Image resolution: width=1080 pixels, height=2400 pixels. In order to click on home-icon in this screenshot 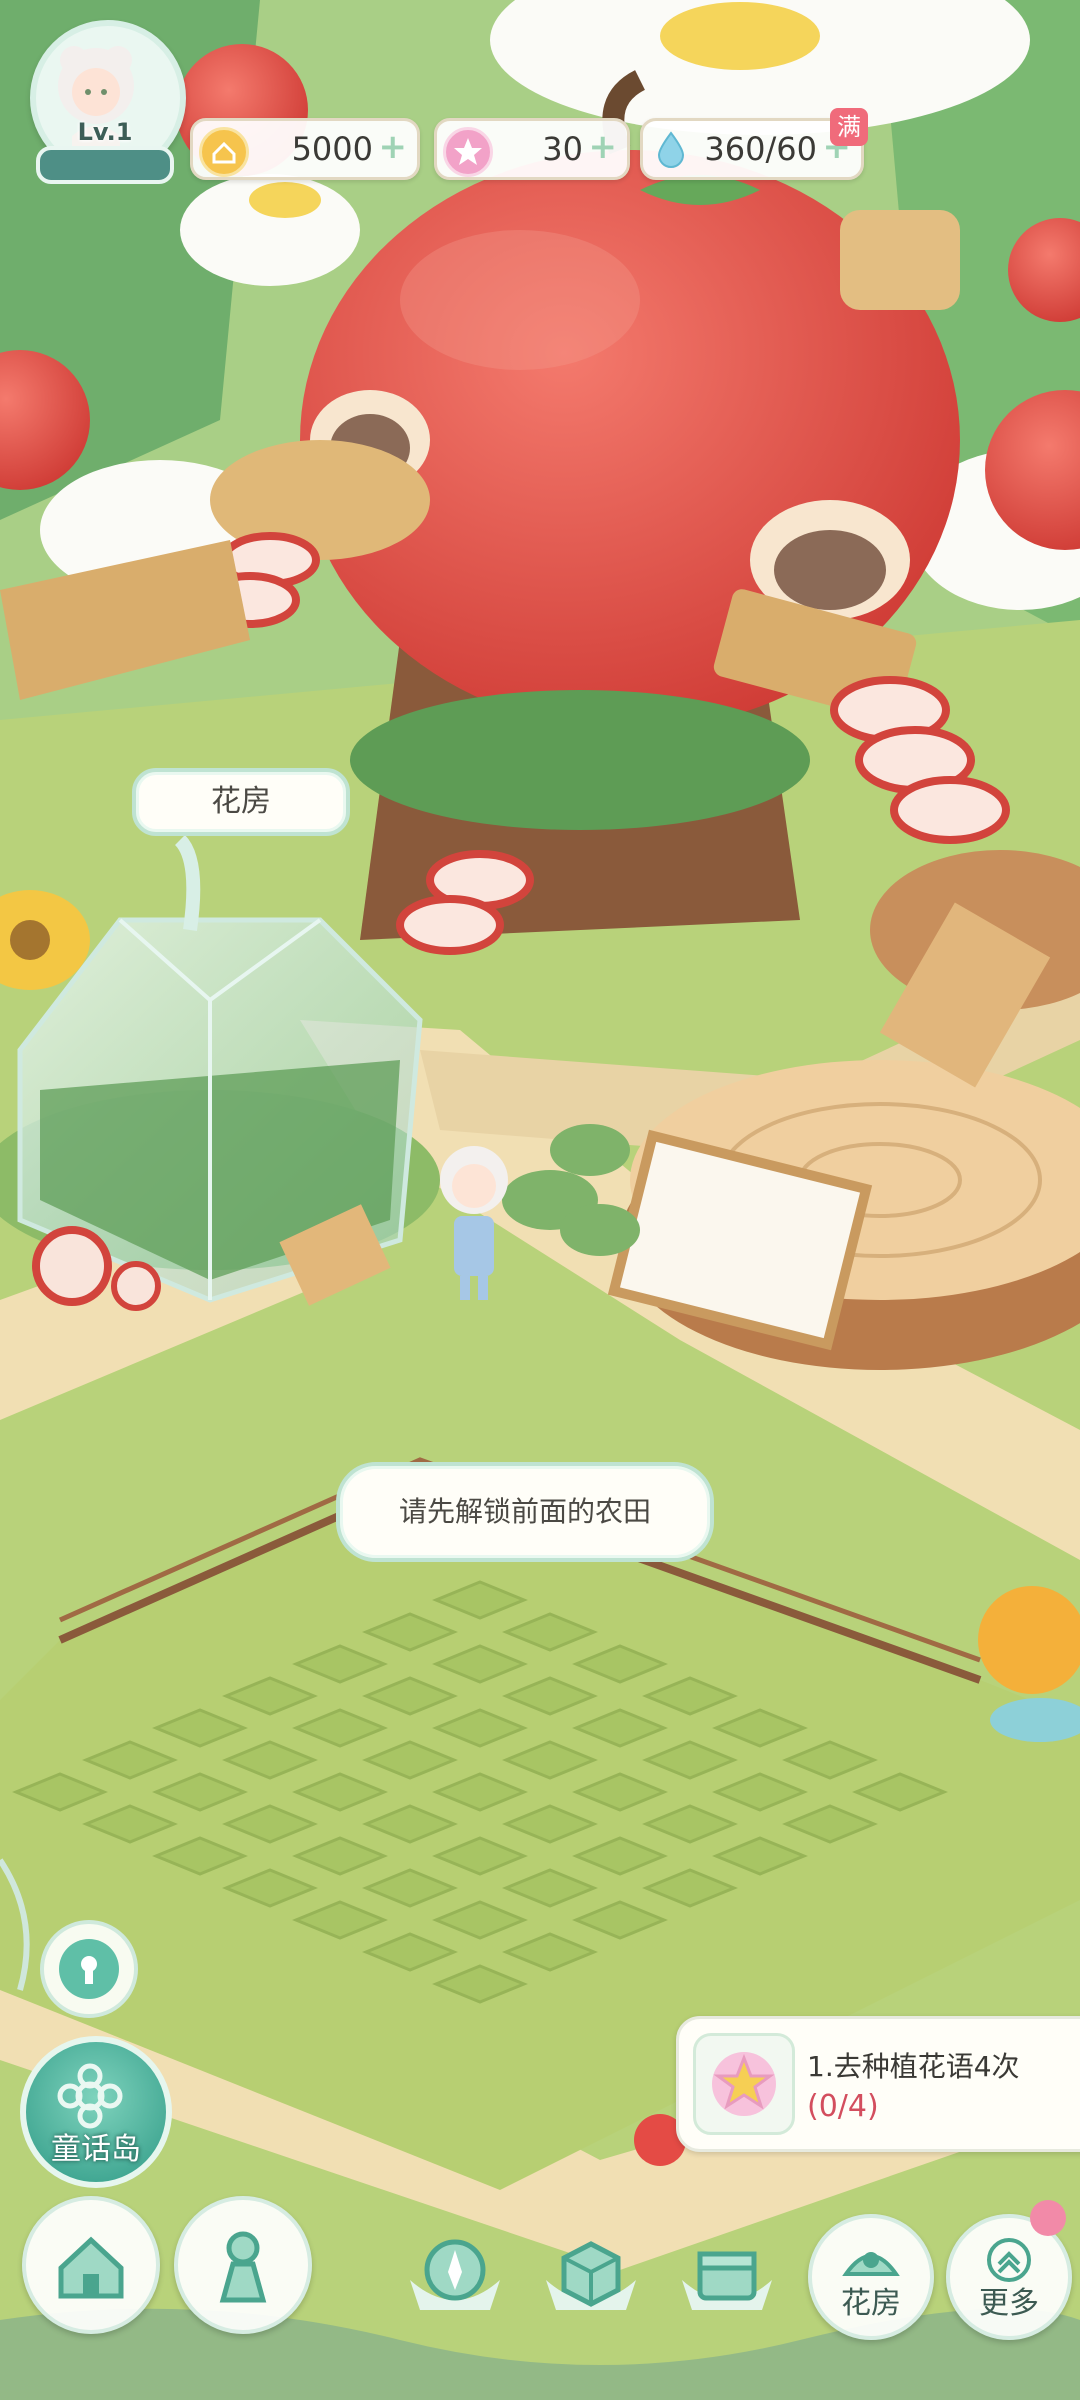, I will do `click(91, 2267)`.